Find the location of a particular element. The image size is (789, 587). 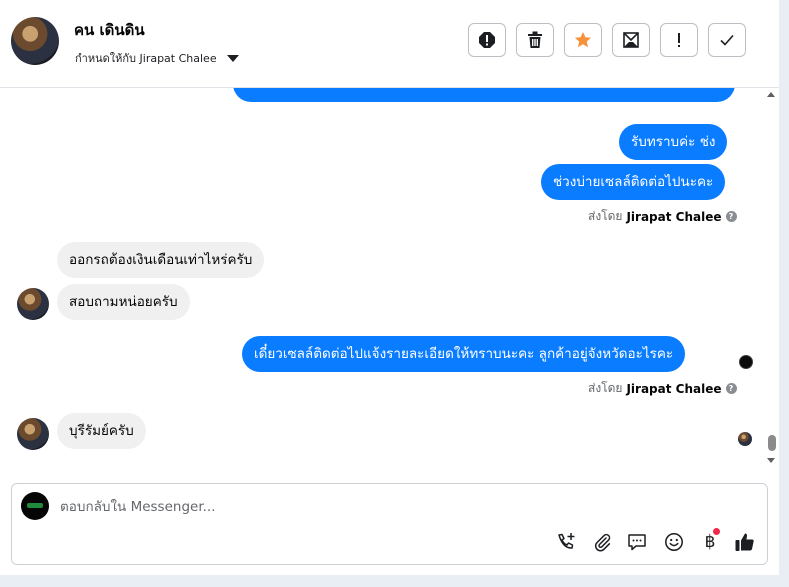

assignee-dropdown: กำหนดให้กับ Jirapat Chalee is located at coordinates (157, 58).